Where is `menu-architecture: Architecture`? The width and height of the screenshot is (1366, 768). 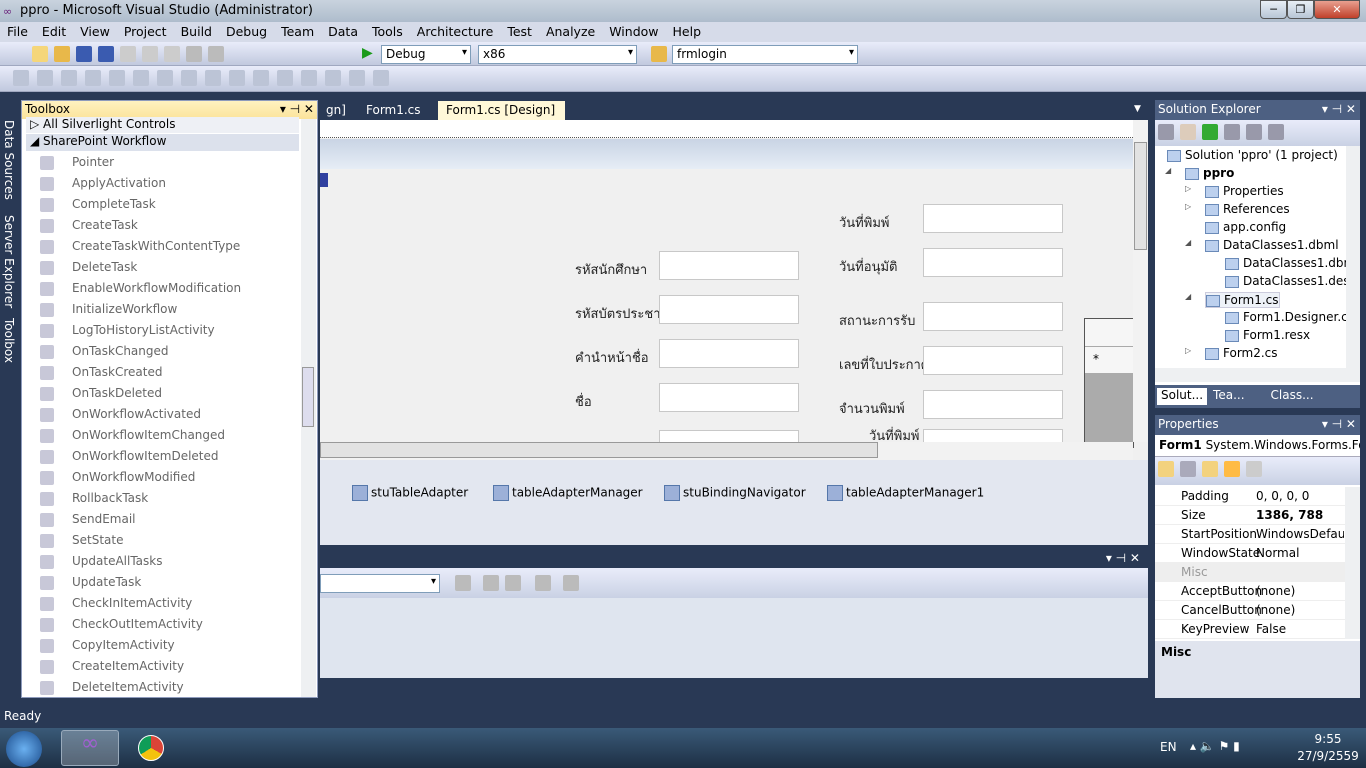
menu-architecture: Architecture is located at coordinates (455, 32).